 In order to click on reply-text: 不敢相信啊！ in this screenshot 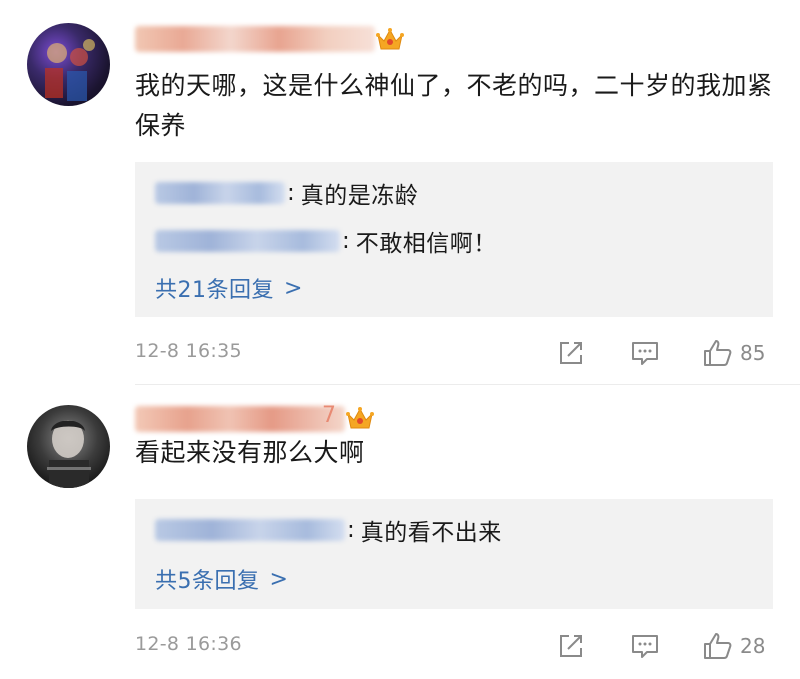, I will do `click(426, 244)`.